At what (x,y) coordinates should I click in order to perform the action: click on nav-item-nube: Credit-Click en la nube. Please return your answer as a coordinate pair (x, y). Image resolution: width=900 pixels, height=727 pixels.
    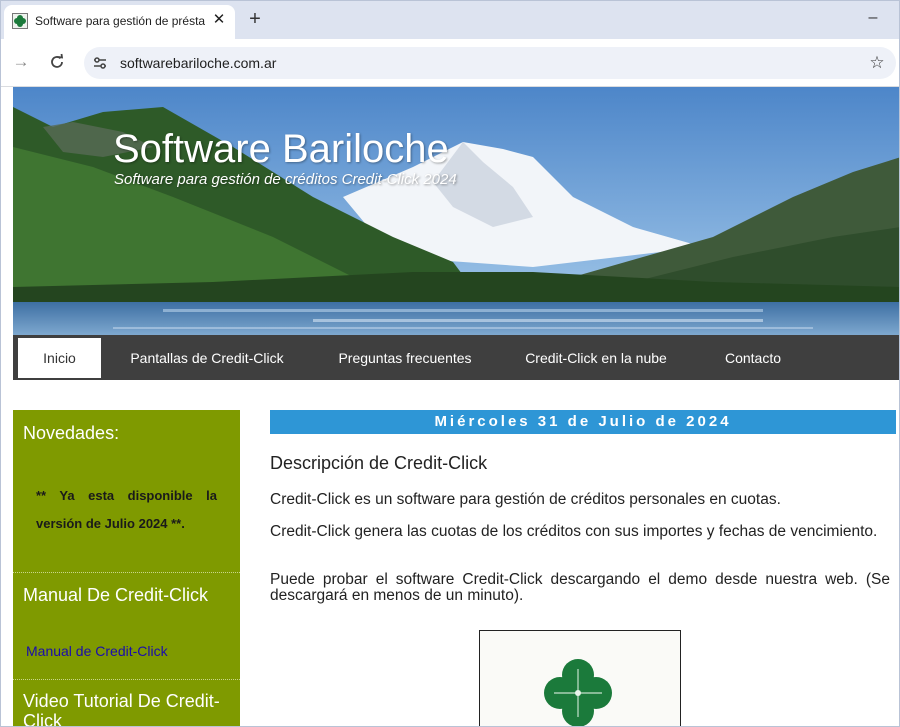
    Looking at the image, I should click on (596, 358).